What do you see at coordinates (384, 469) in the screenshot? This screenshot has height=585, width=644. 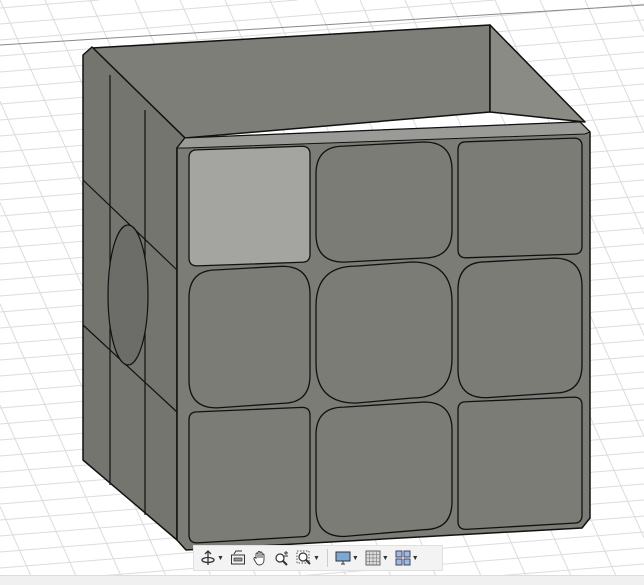 I see `front-tile-bottom-center` at bounding box center [384, 469].